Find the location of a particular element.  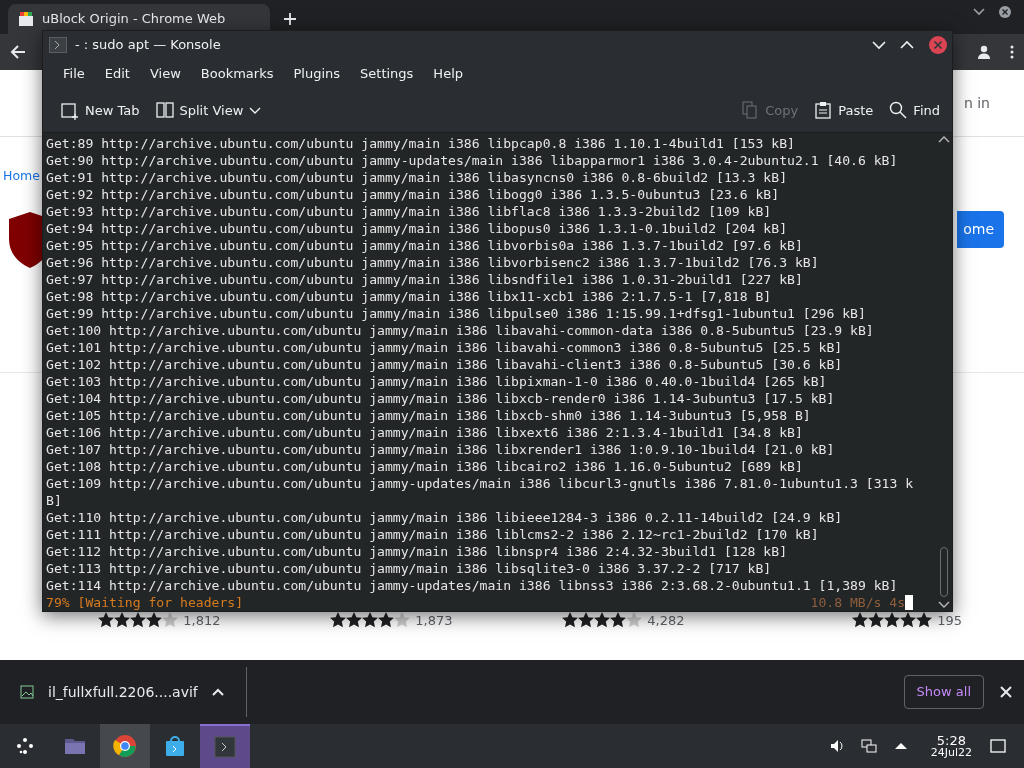

tab-title: uBlock Origin - Chrome Web is located at coordinates (134, 19).